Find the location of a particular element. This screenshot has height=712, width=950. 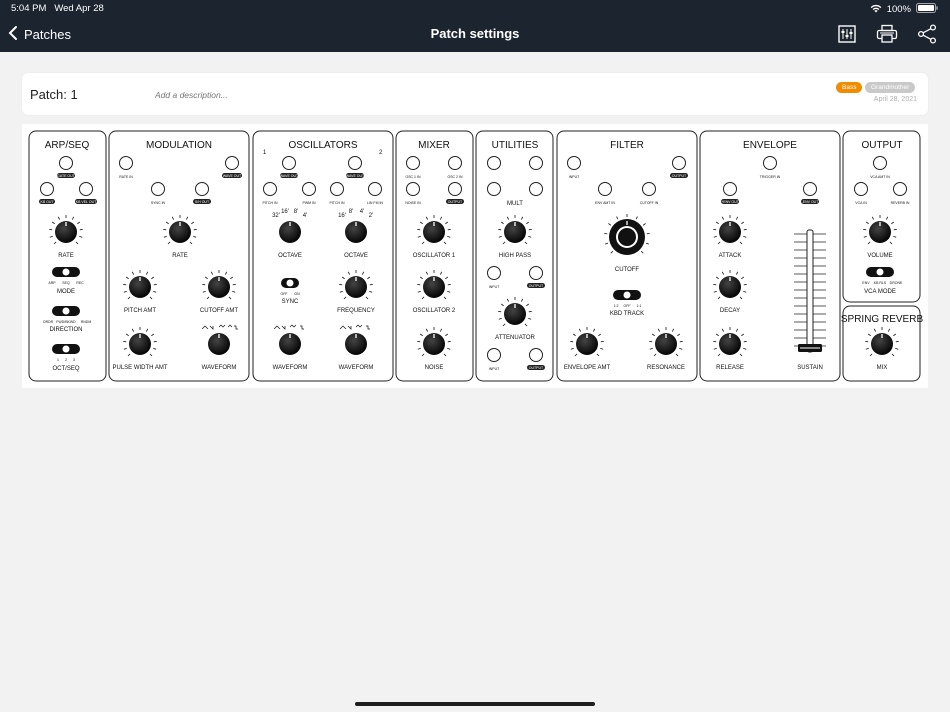

jack-noise-in is located at coordinates (413, 189).